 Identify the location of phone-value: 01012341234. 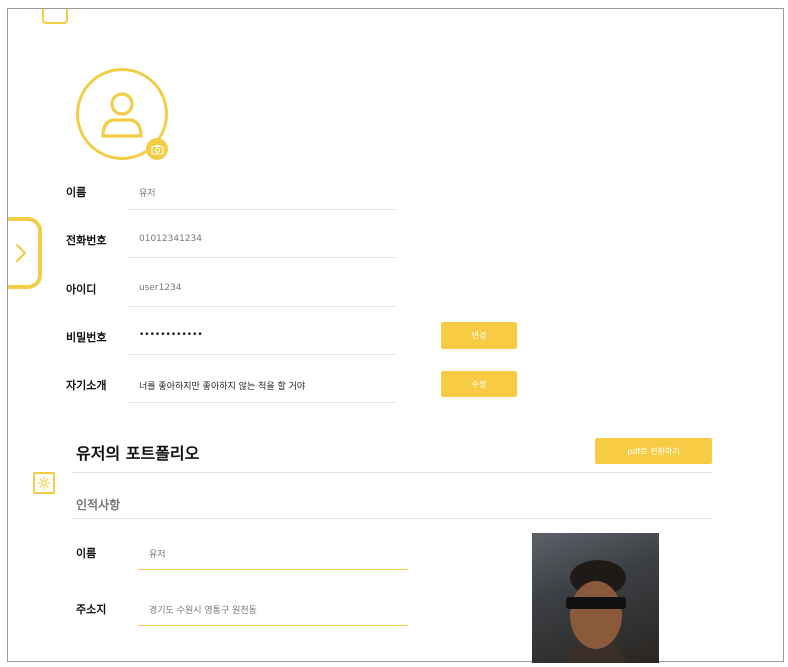
(170, 239).